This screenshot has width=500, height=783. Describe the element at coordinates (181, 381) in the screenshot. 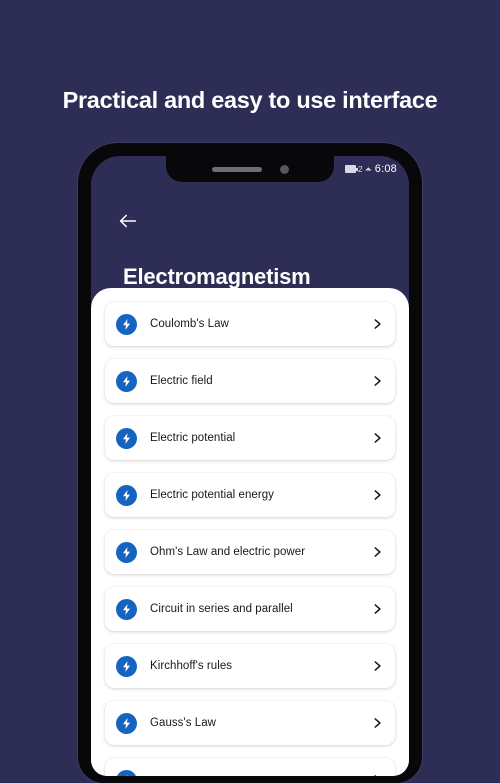

I see `list-item-label: Electric field` at that location.